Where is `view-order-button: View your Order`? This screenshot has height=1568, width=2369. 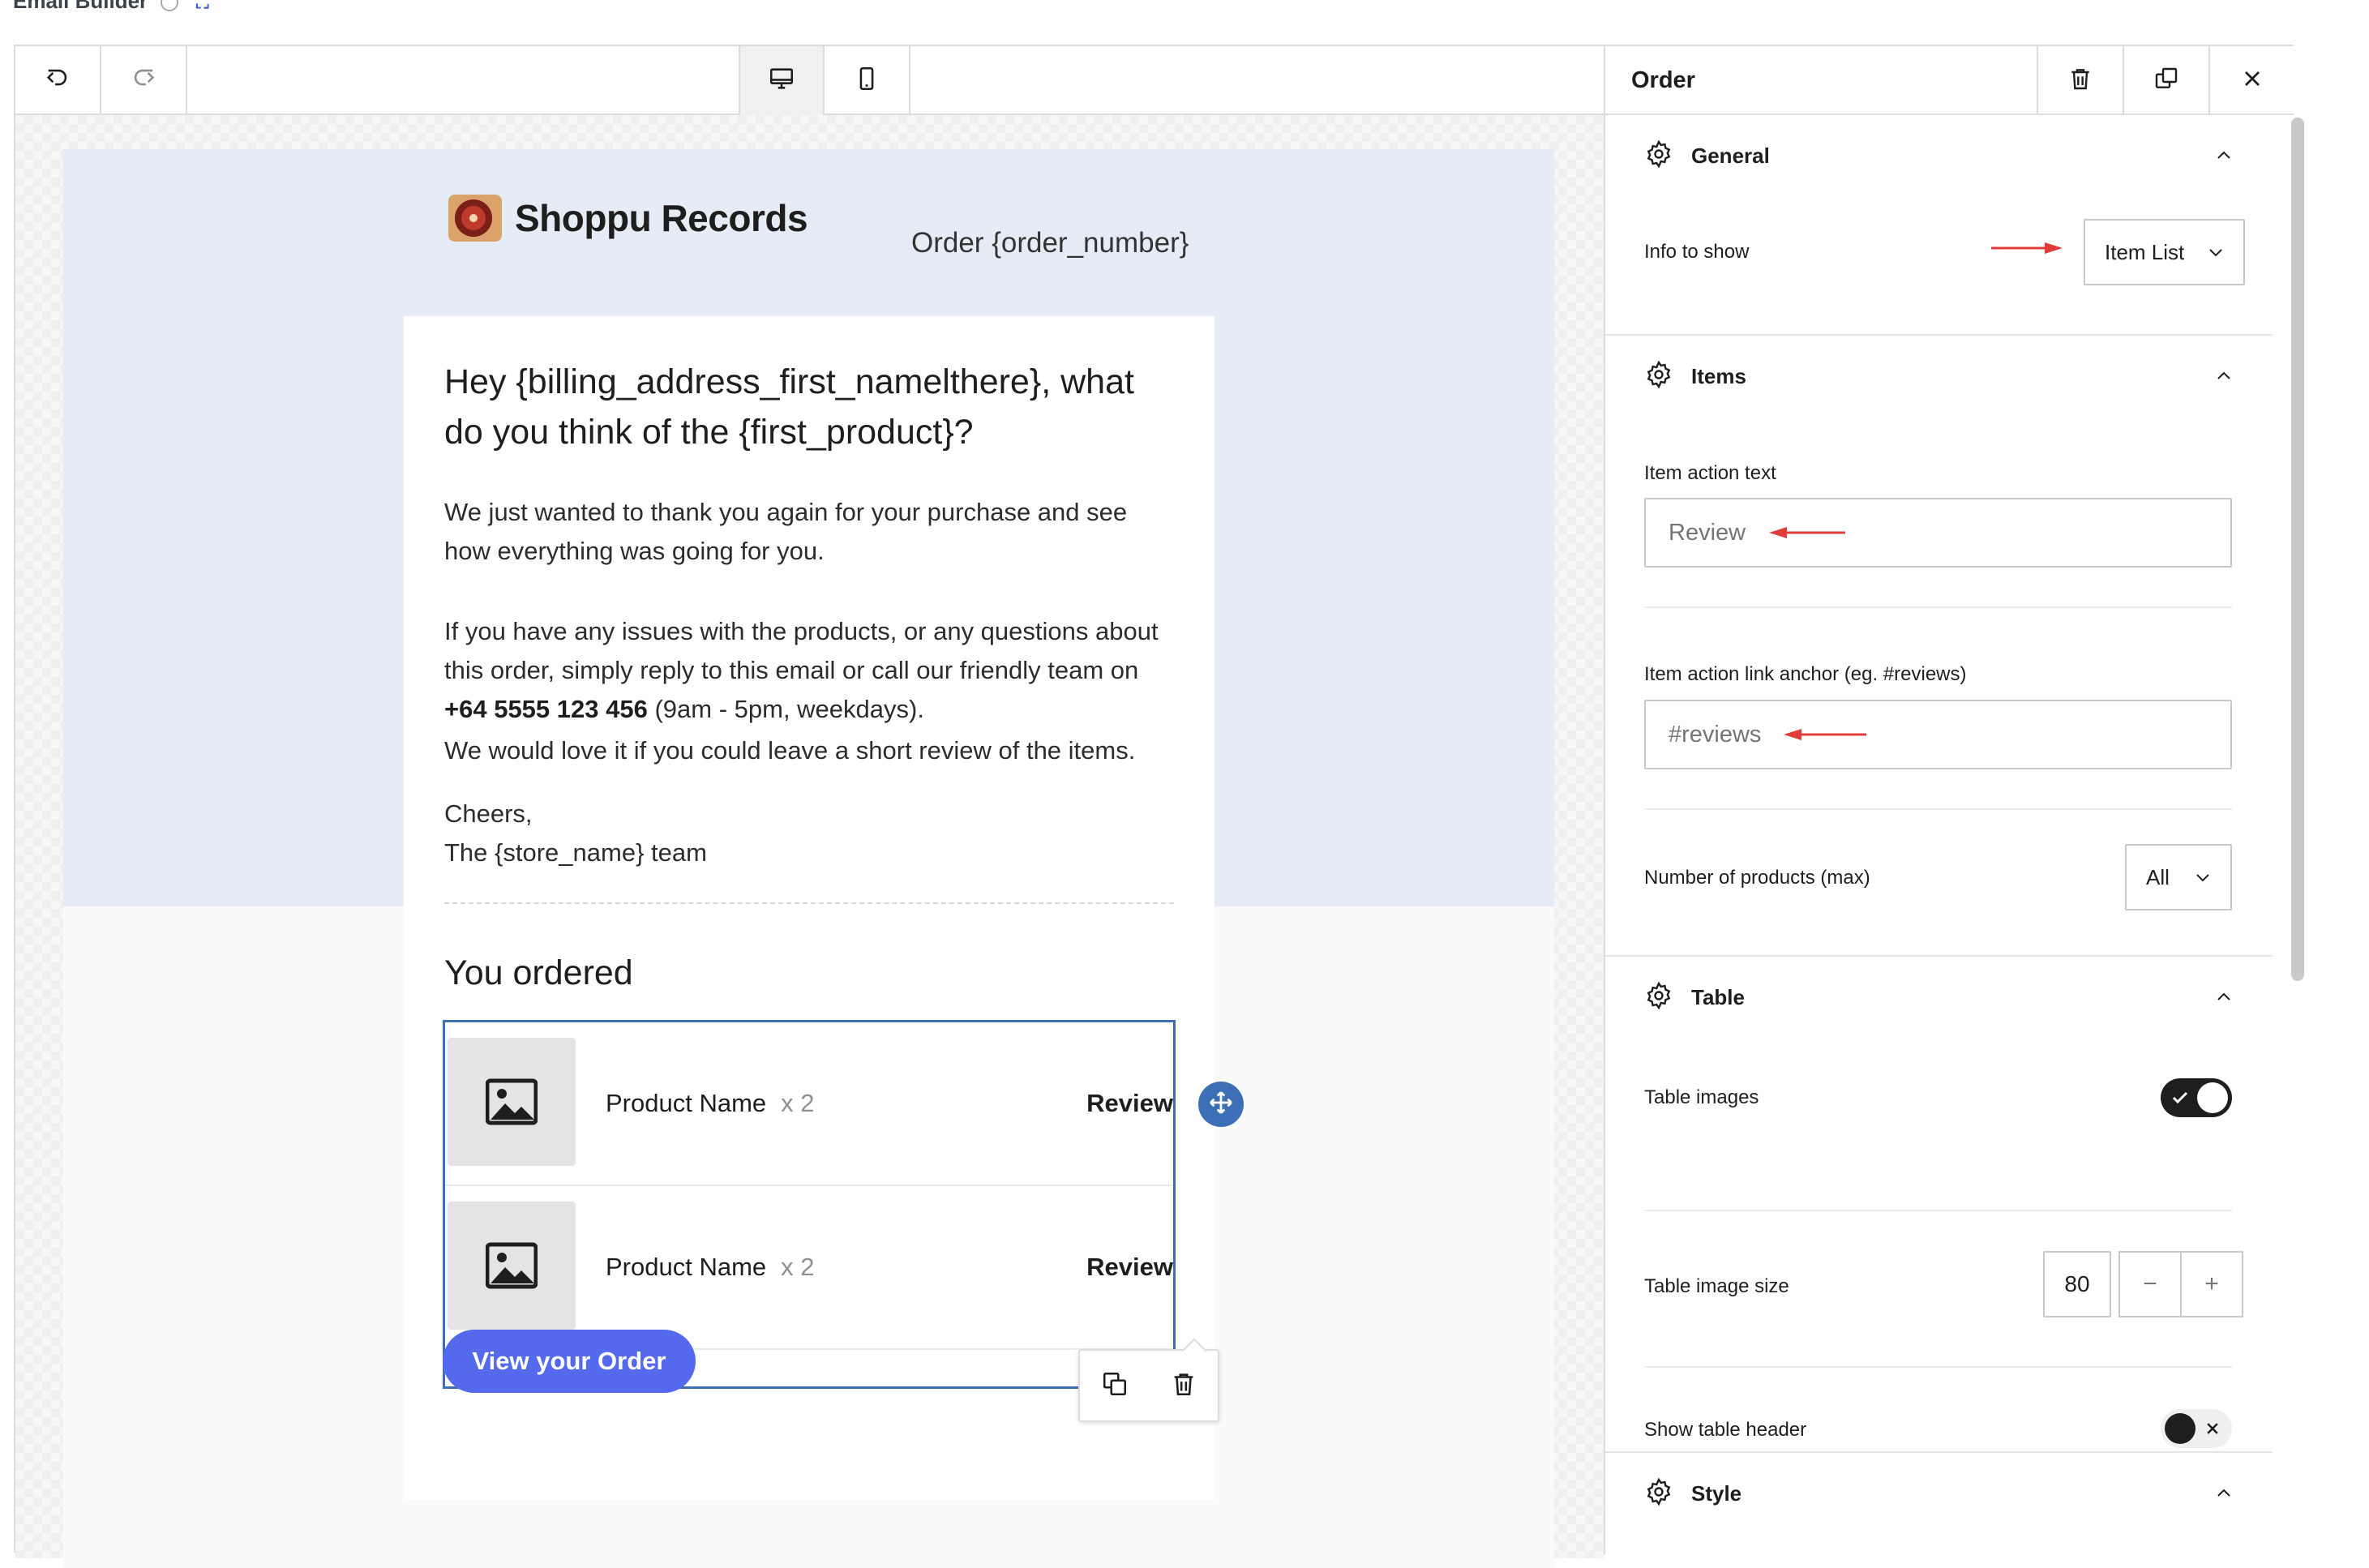
view-order-button: View your Order is located at coordinates (569, 1361).